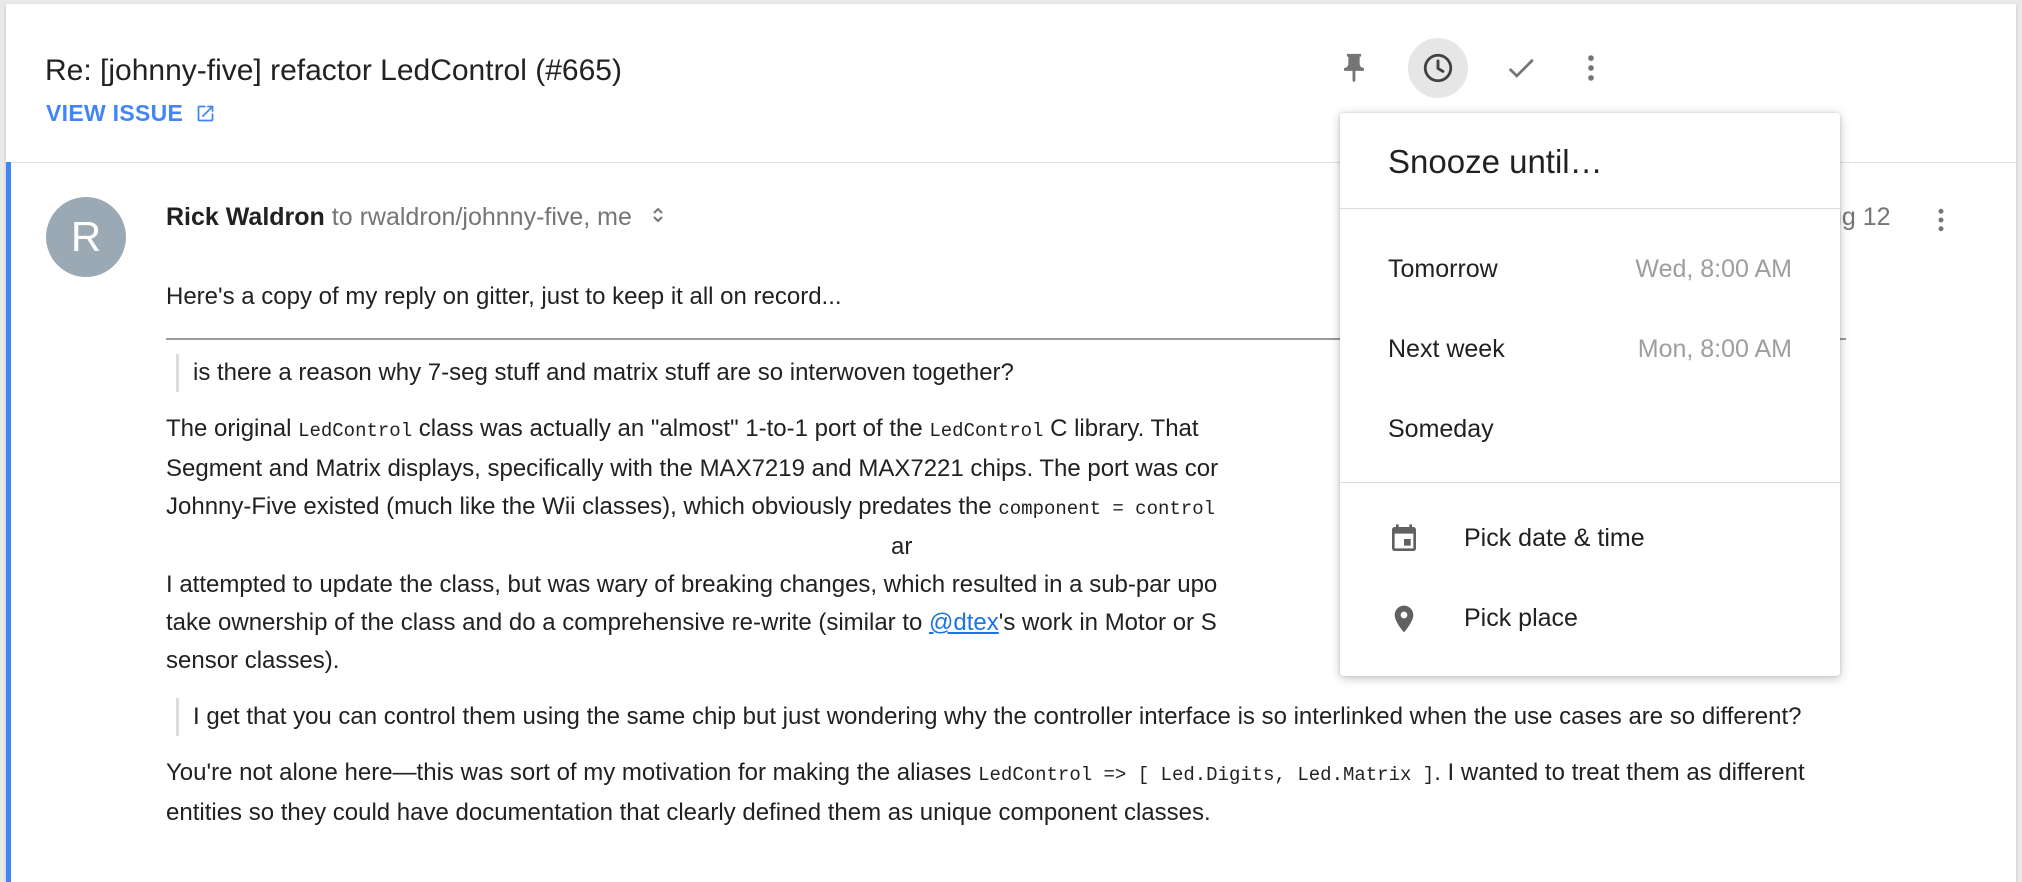 The image size is (2022, 882). What do you see at coordinates (86, 237) in the screenshot?
I see `avatar: R` at bounding box center [86, 237].